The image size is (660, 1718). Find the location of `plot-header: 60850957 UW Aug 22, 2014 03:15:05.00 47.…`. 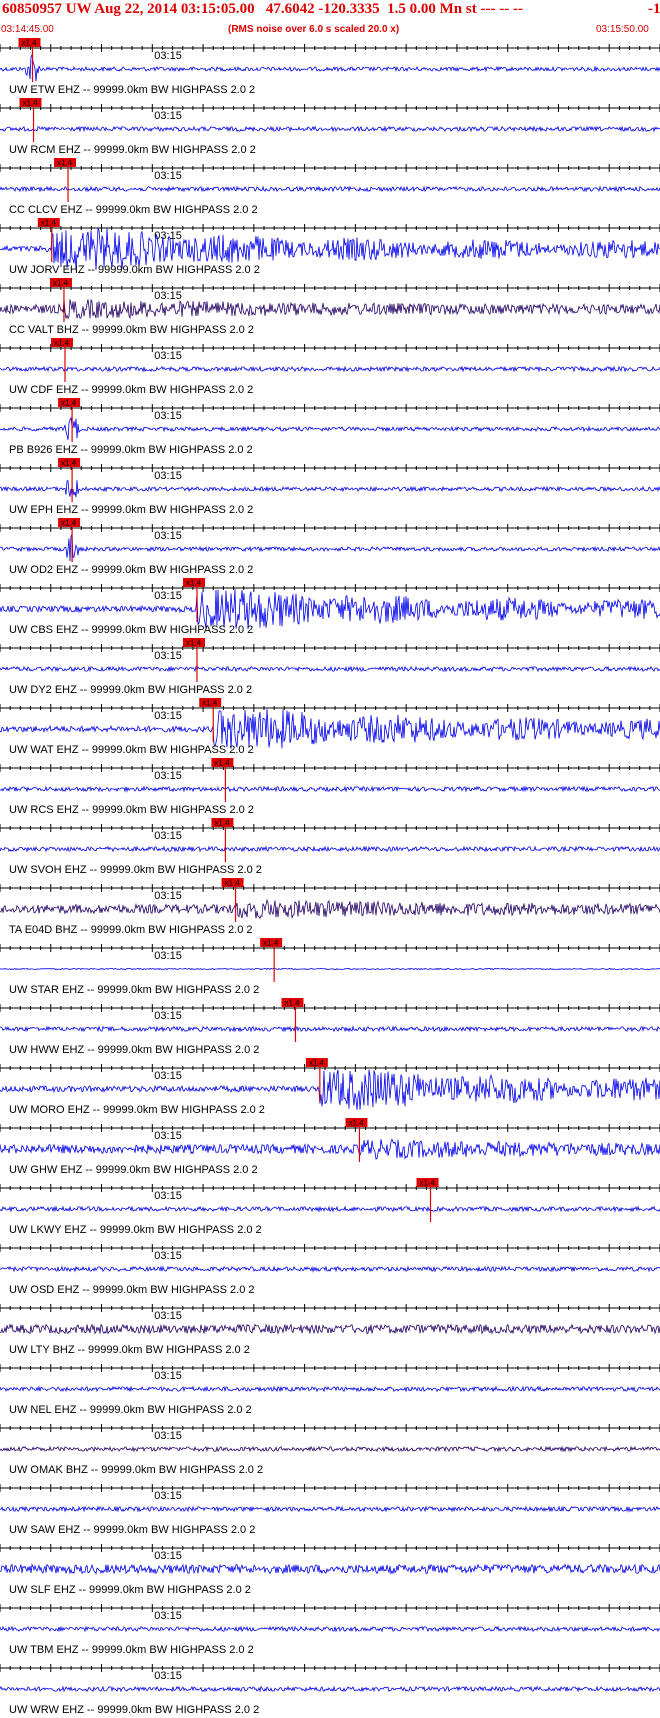

plot-header: 60850957 UW Aug 22, 2014 03:15:05.00 47.… is located at coordinates (330, 20).